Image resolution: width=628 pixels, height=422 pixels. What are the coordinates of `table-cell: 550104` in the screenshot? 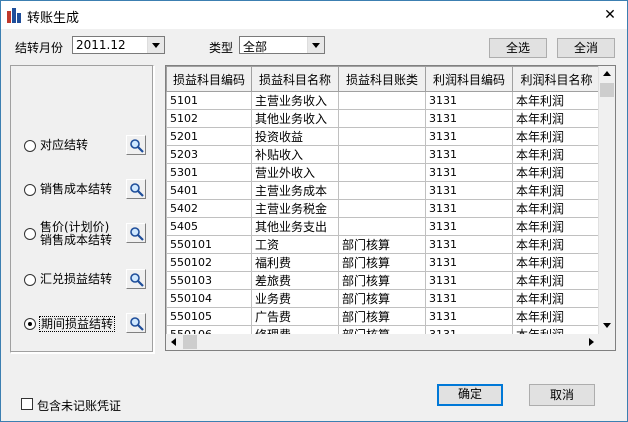 It's located at (209, 298).